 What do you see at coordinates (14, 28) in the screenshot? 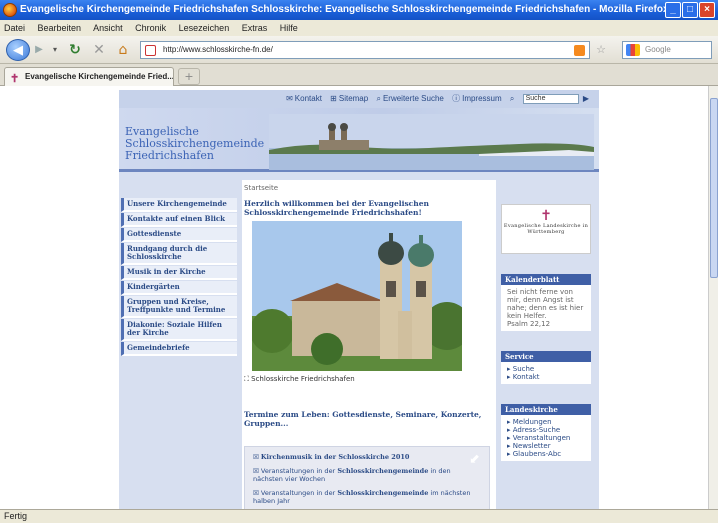
I see `menu-datei: Datei` at bounding box center [14, 28].